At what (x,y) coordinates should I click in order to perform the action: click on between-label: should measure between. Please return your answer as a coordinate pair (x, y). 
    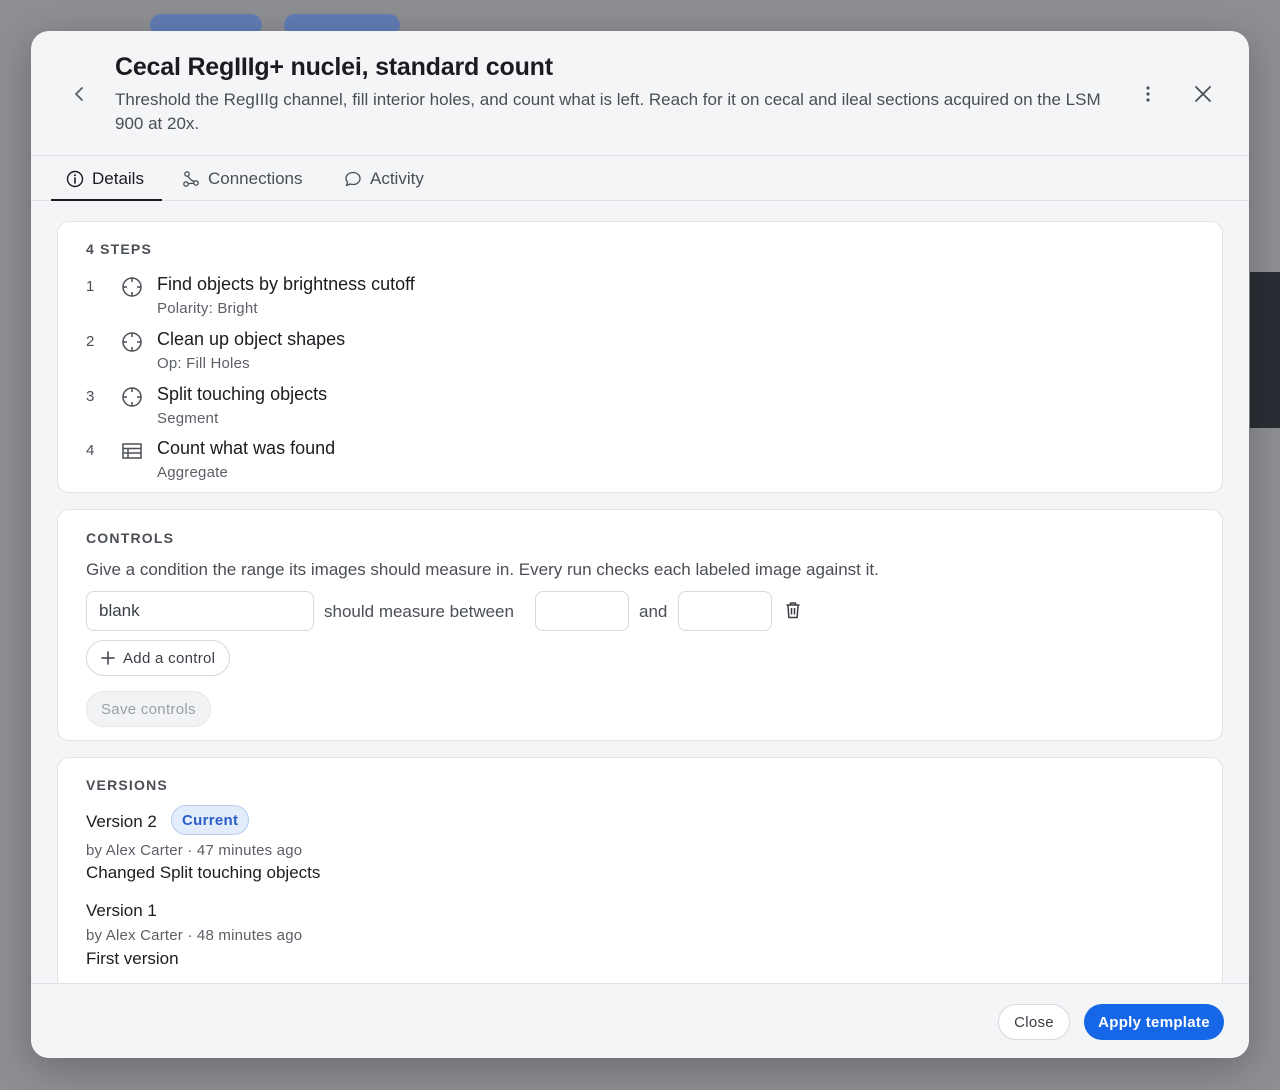
    Looking at the image, I should click on (419, 611).